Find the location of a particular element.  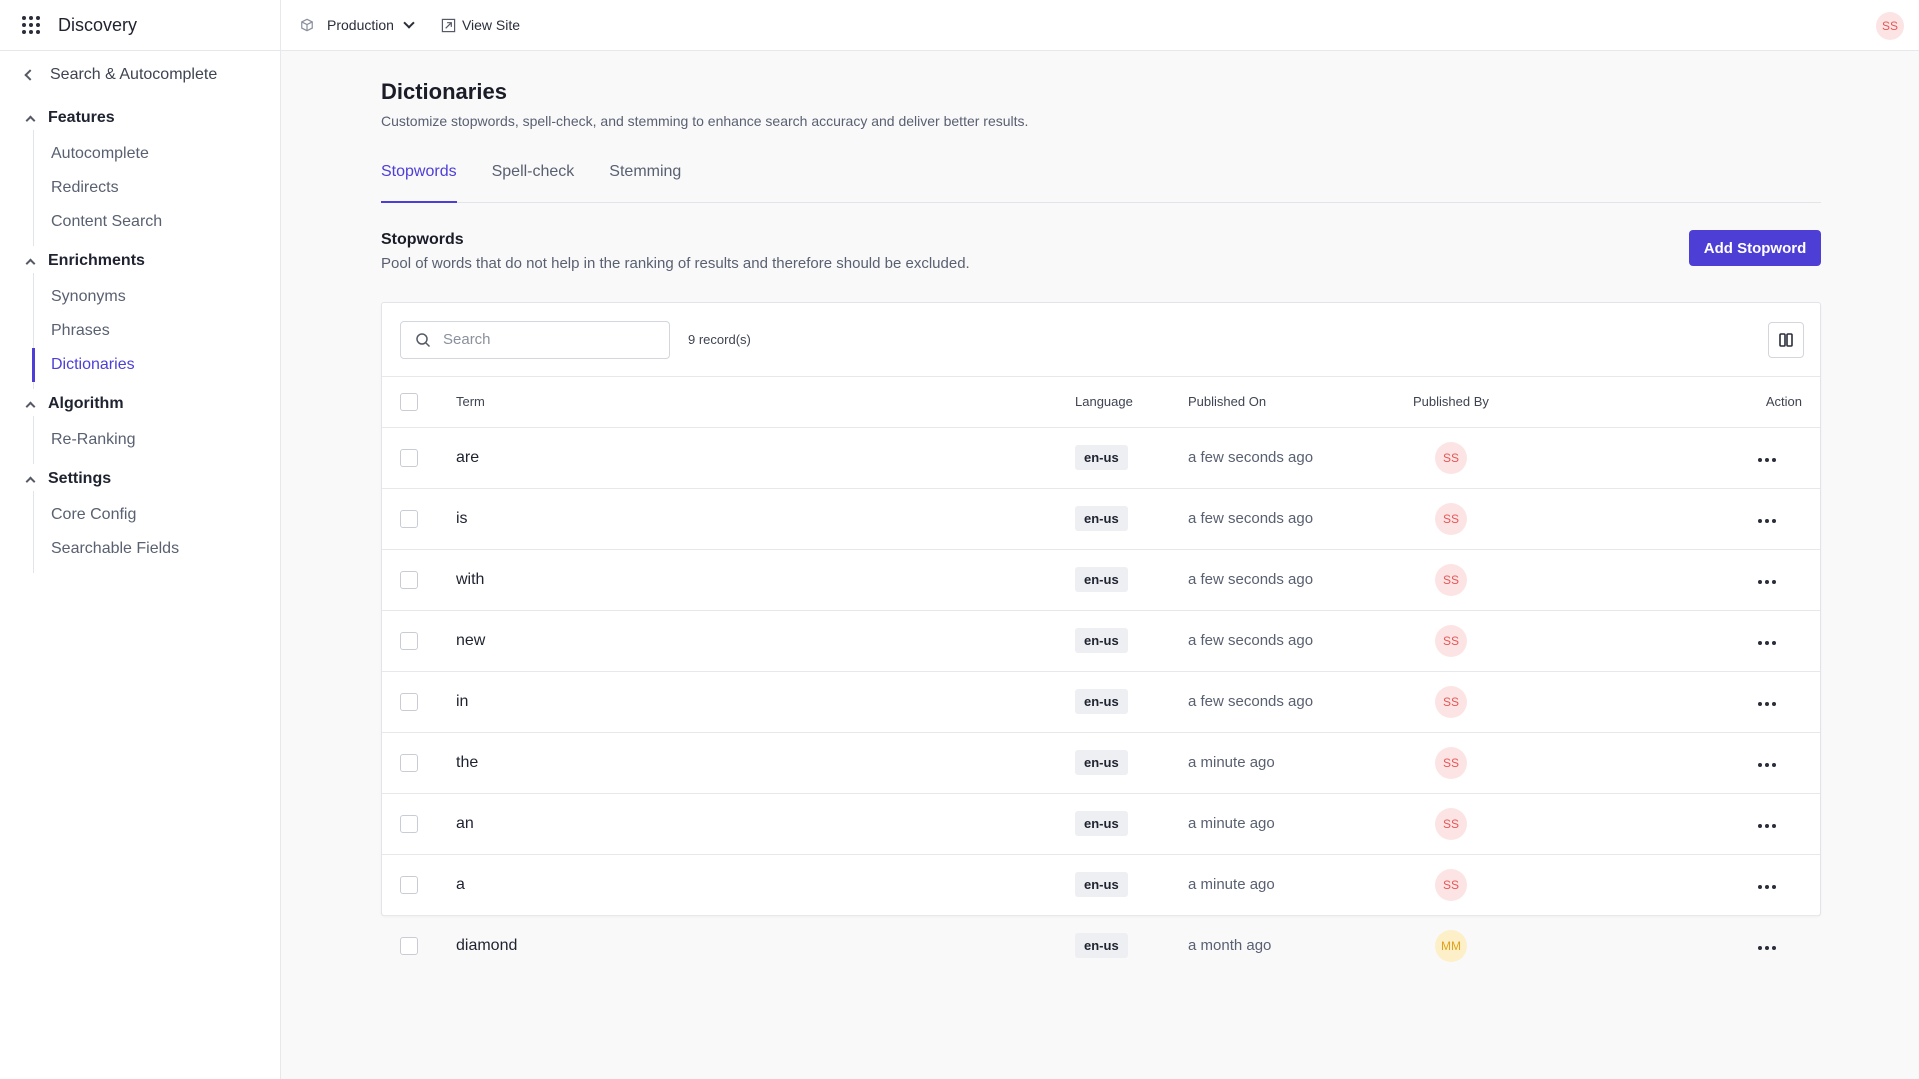

back-link-label: Search & Autocomplete is located at coordinates (134, 74).